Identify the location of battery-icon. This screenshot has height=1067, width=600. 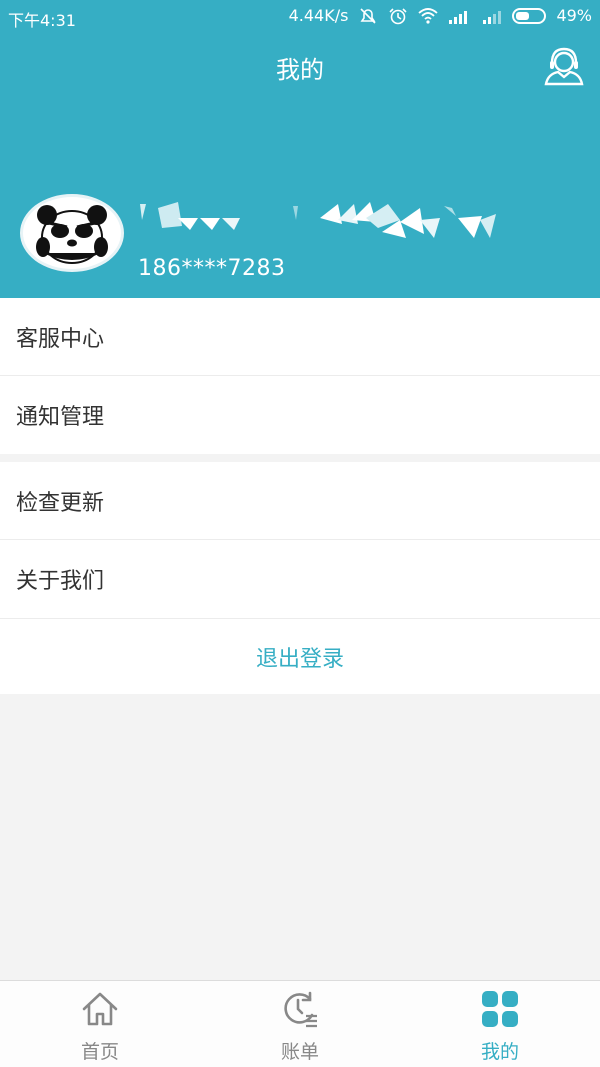
(529, 15).